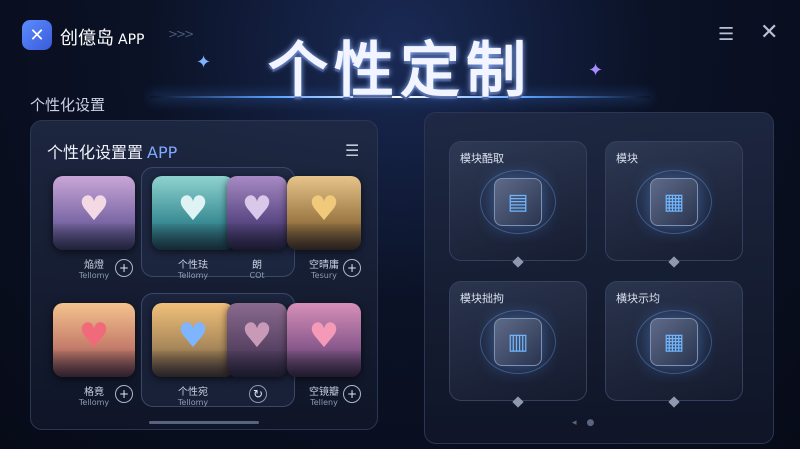  Describe the element at coordinates (193, 392) in the screenshot. I see `theme-label: 个性宛` at that location.